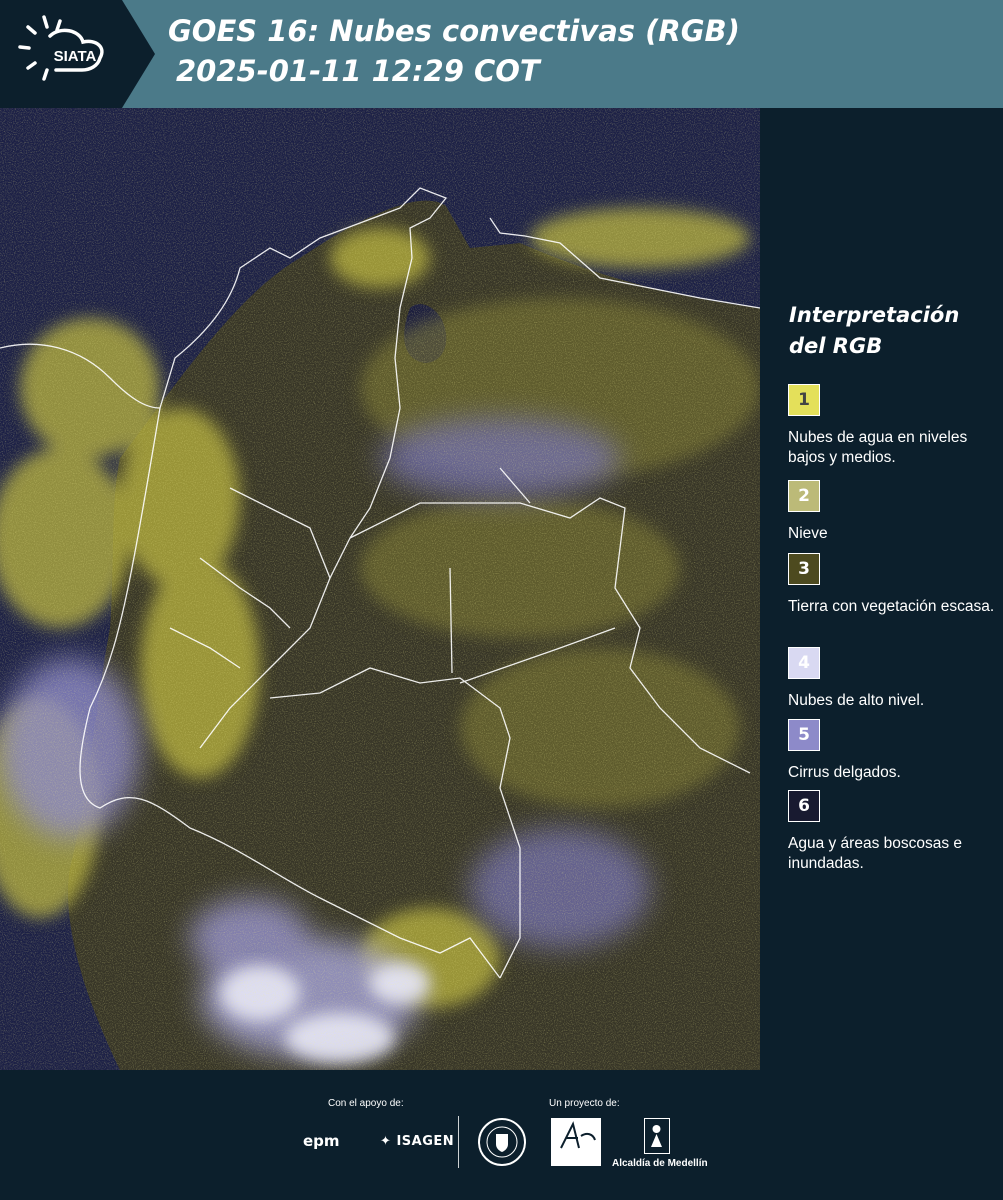 The height and width of the screenshot is (1200, 1003). Describe the element at coordinates (875, 853) in the screenshot. I see `legend-label-6: Agua y áreas boscosas e inundadas.` at that location.